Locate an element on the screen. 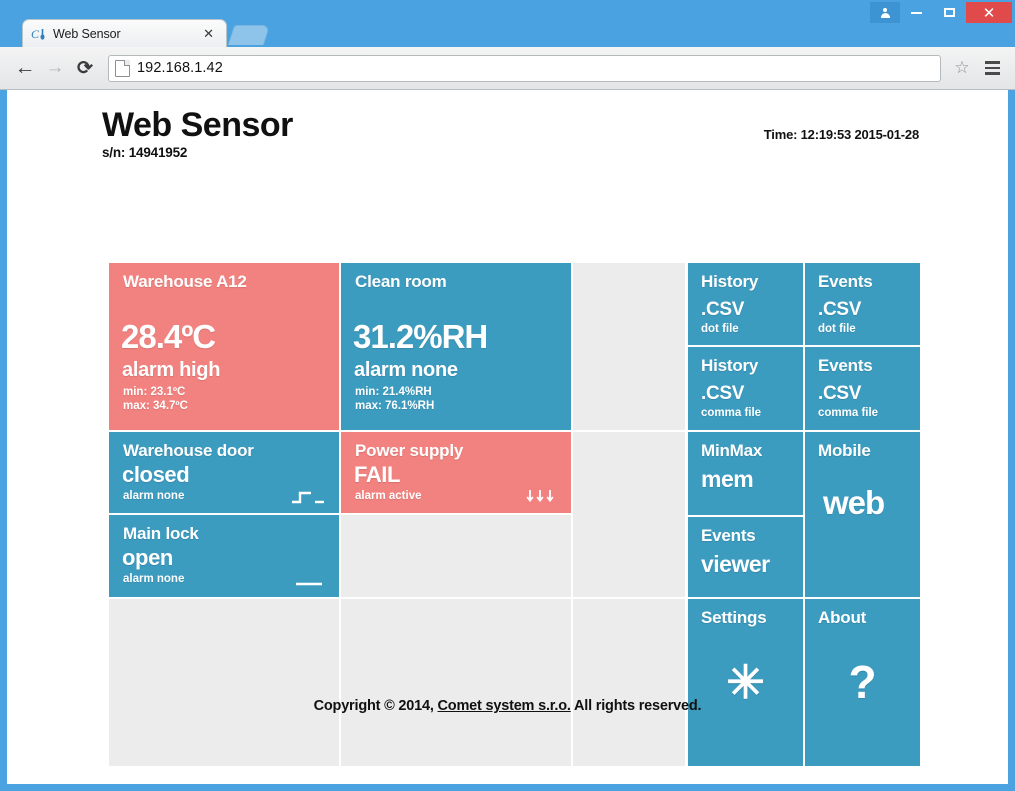  input-alarm-state: alarm active is located at coordinates (388, 496).